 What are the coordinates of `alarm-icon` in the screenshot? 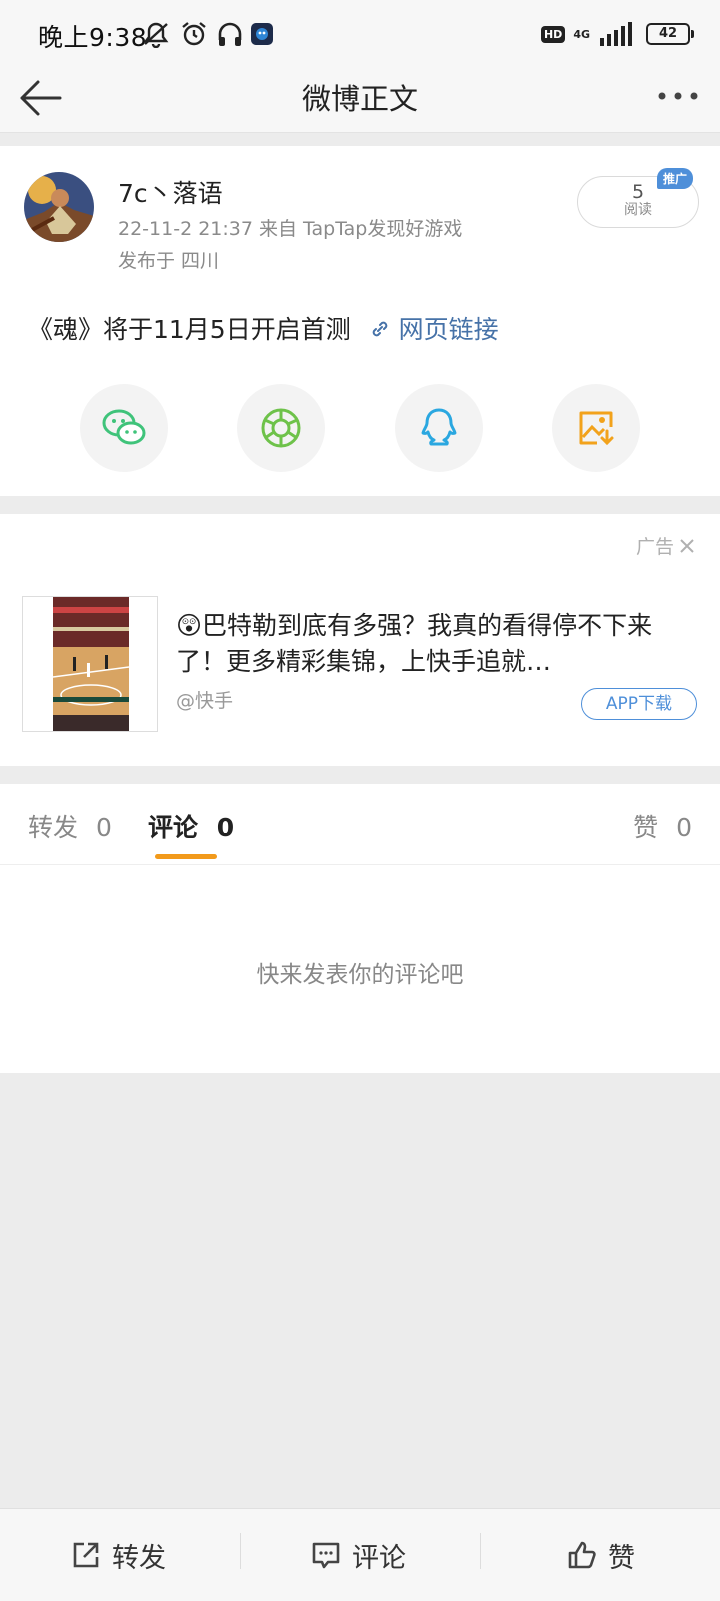 It's located at (194, 34).